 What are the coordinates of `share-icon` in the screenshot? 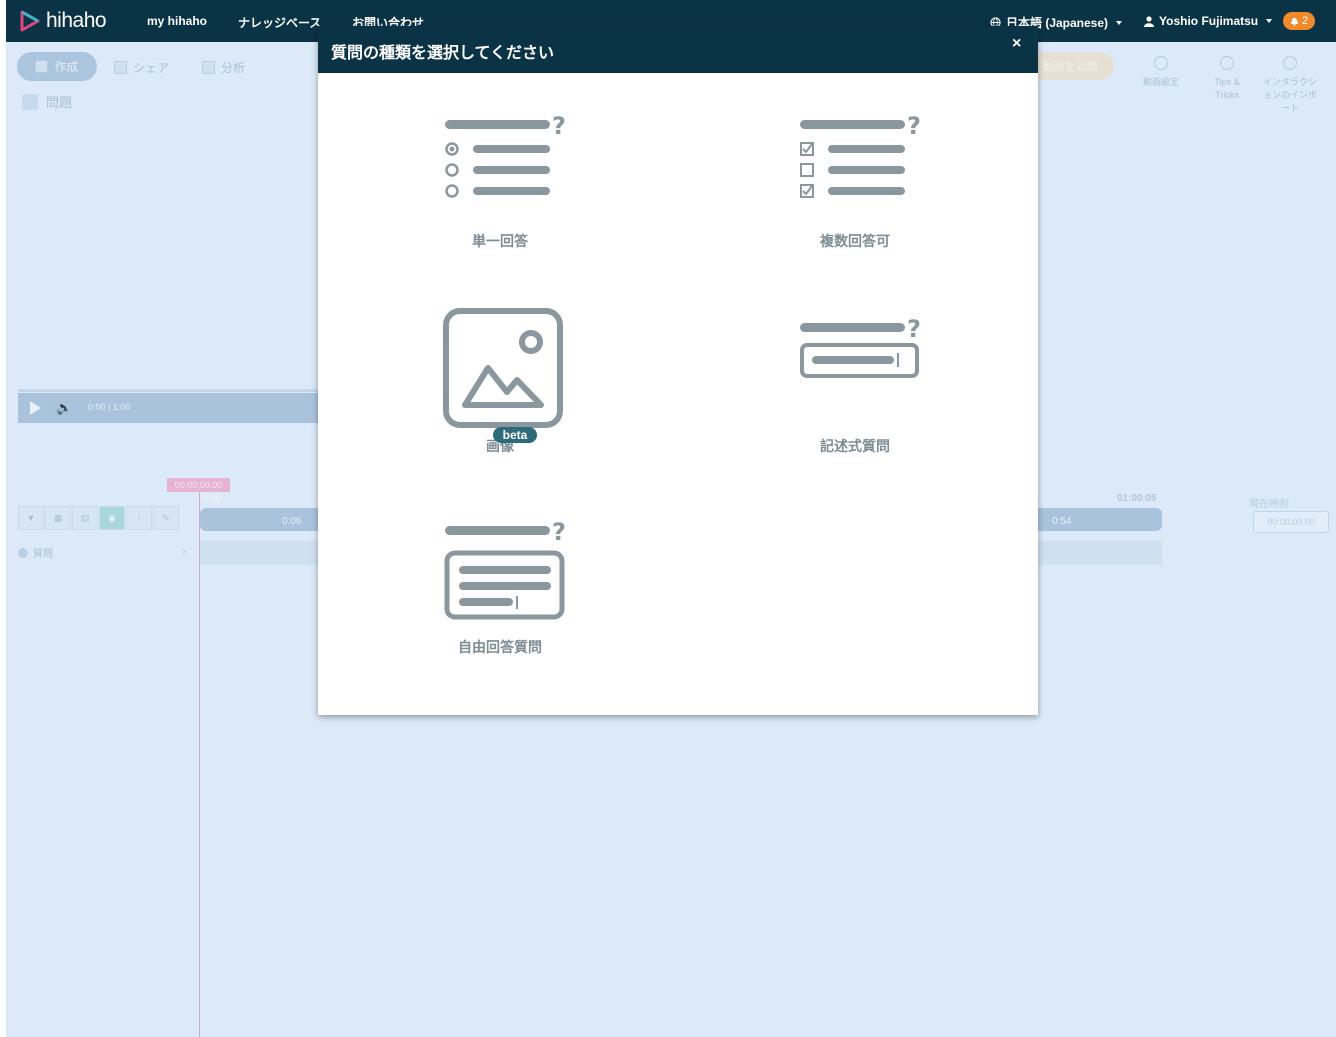 It's located at (120, 67).